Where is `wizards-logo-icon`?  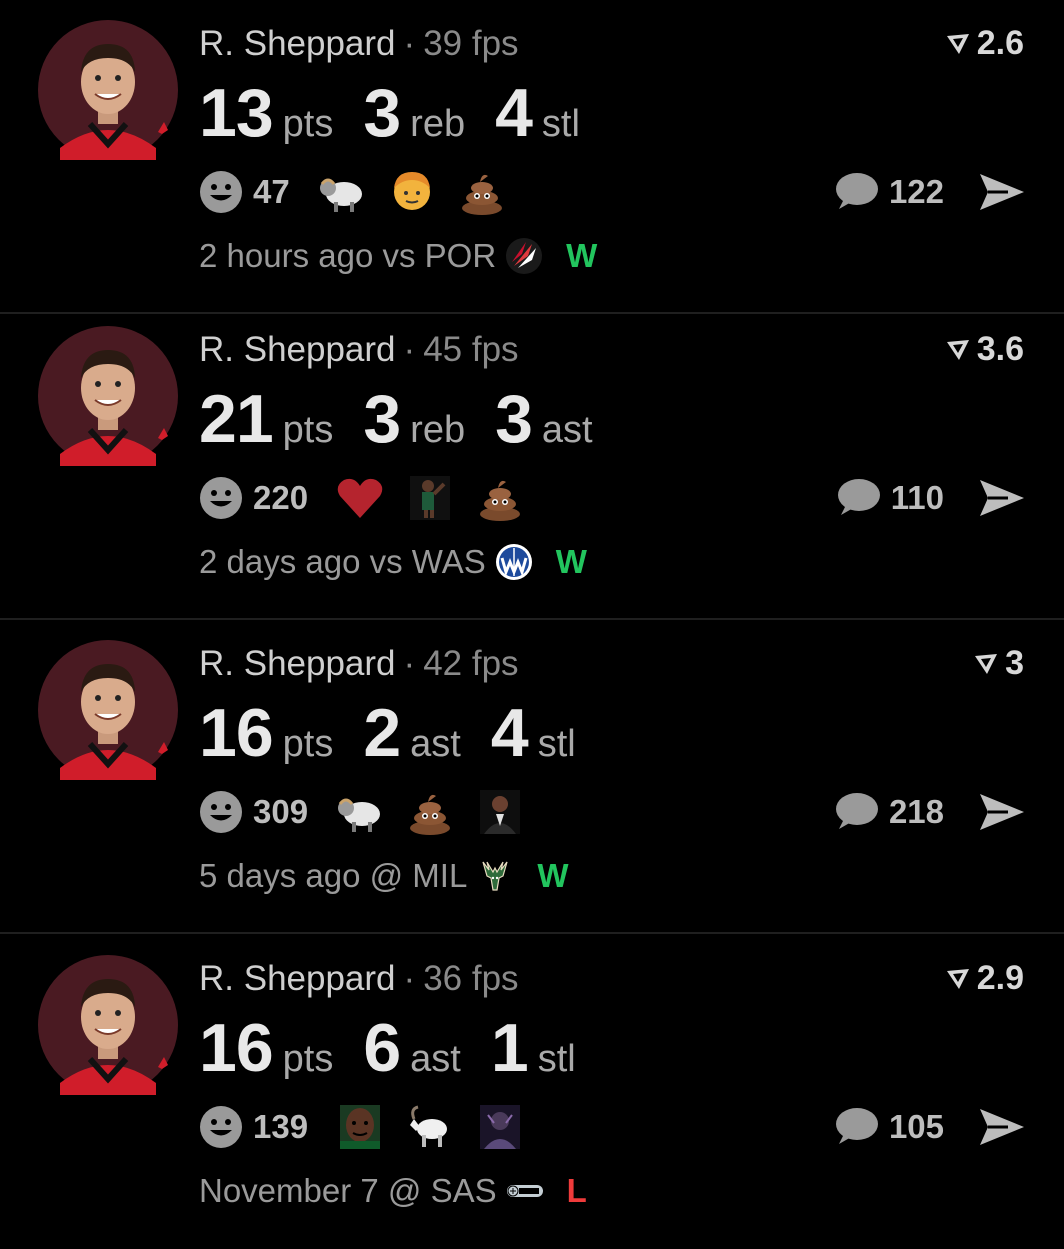
wizards-logo-icon is located at coordinates (514, 562).